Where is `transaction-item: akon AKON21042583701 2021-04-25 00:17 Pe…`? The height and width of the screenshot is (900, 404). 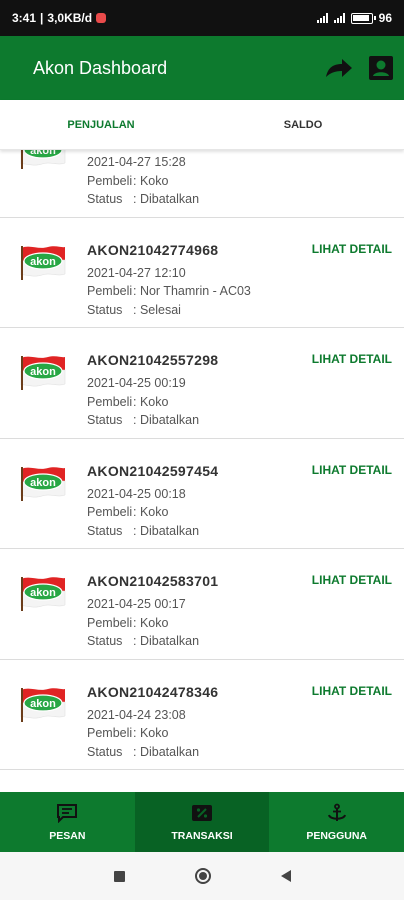 transaction-item: akon AKON21042583701 2021-04-25 00:17 Pe… is located at coordinates (202, 604).